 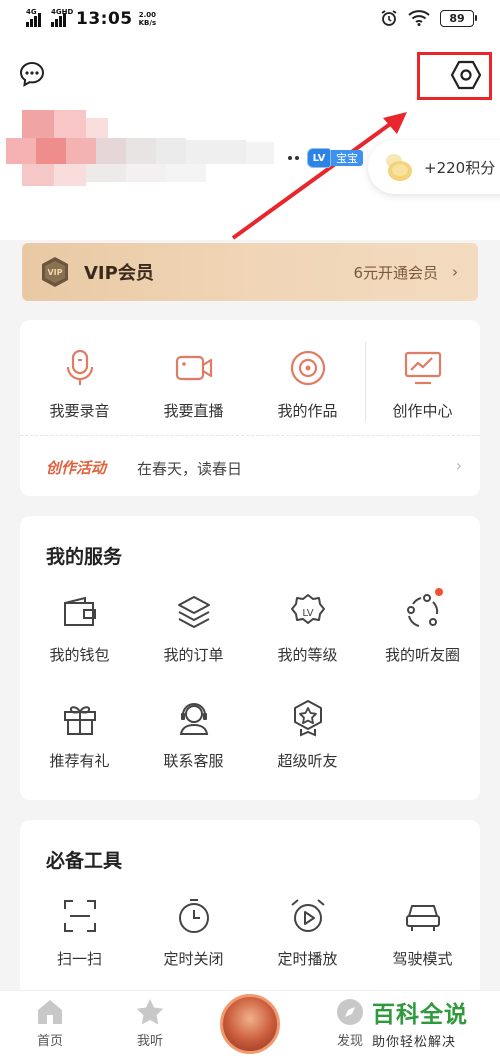 What do you see at coordinates (420, 1026) in the screenshot?
I see `watermark: 百科全说 助你轻松解决` at bounding box center [420, 1026].